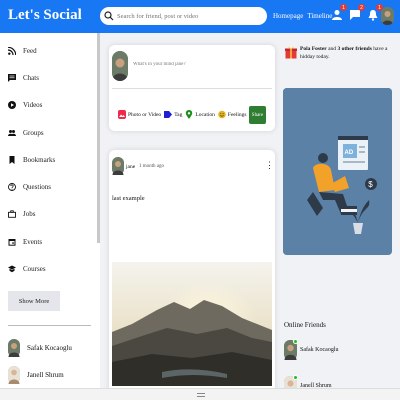  I want to click on person-icon: 1, so click(339, 12).